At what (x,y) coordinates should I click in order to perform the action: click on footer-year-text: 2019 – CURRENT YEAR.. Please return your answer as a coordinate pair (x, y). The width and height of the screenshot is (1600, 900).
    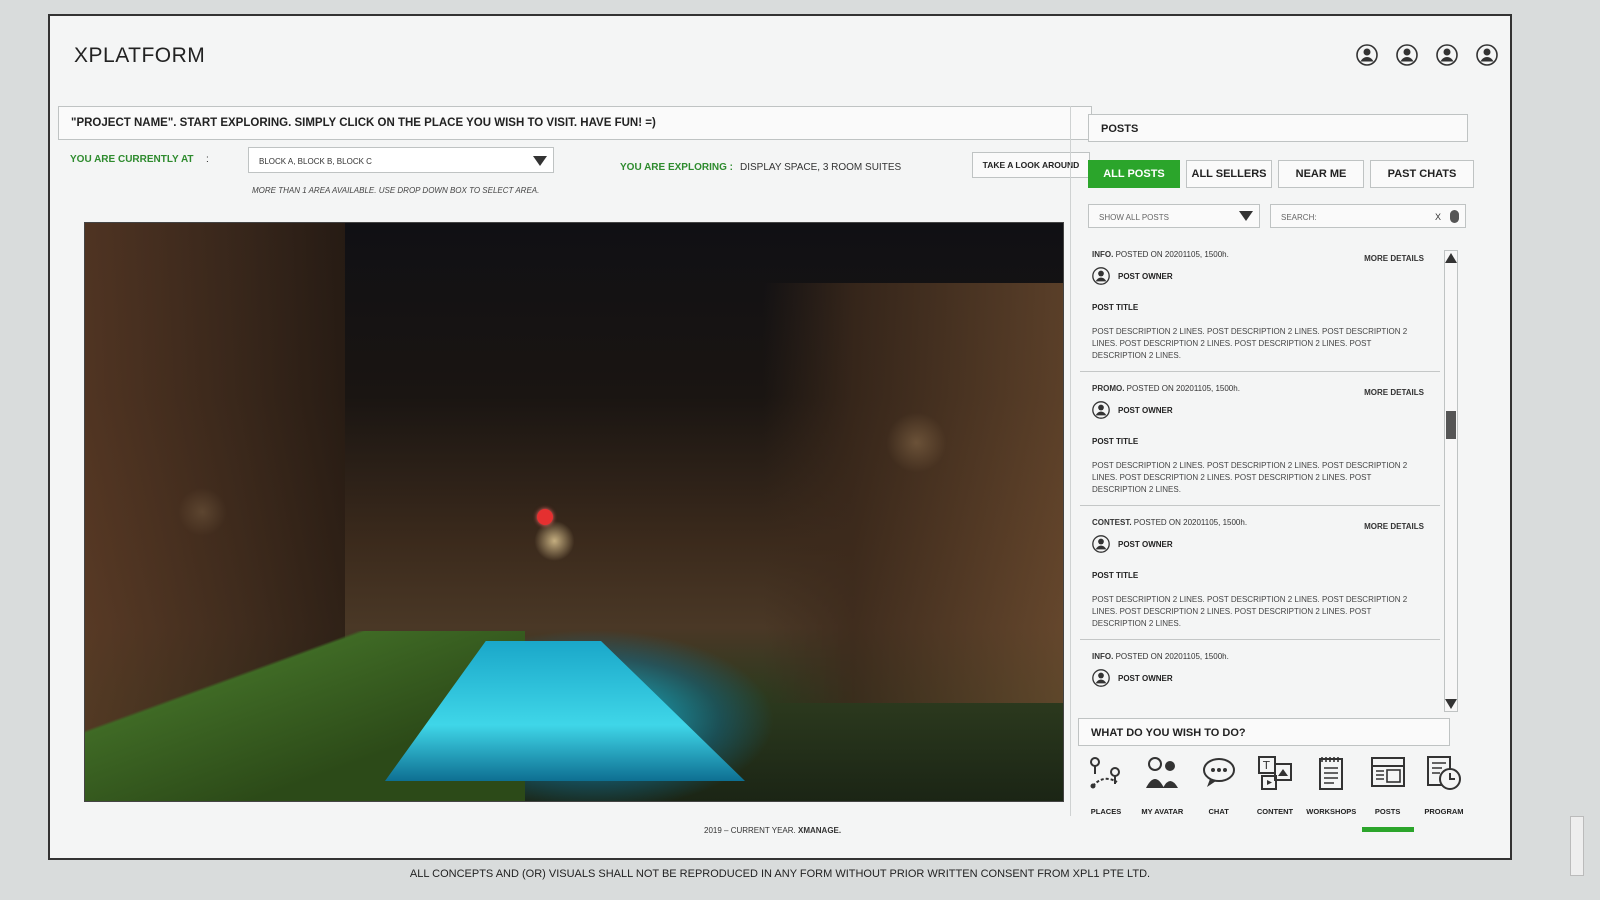
    Looking at the image, I should click on (750, 830).